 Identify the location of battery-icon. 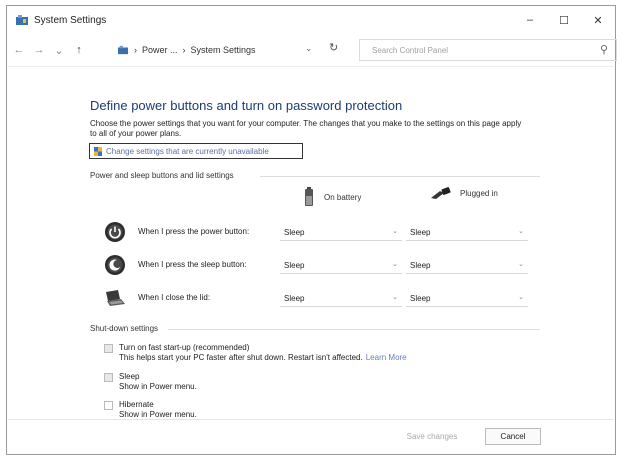
(309, 196).